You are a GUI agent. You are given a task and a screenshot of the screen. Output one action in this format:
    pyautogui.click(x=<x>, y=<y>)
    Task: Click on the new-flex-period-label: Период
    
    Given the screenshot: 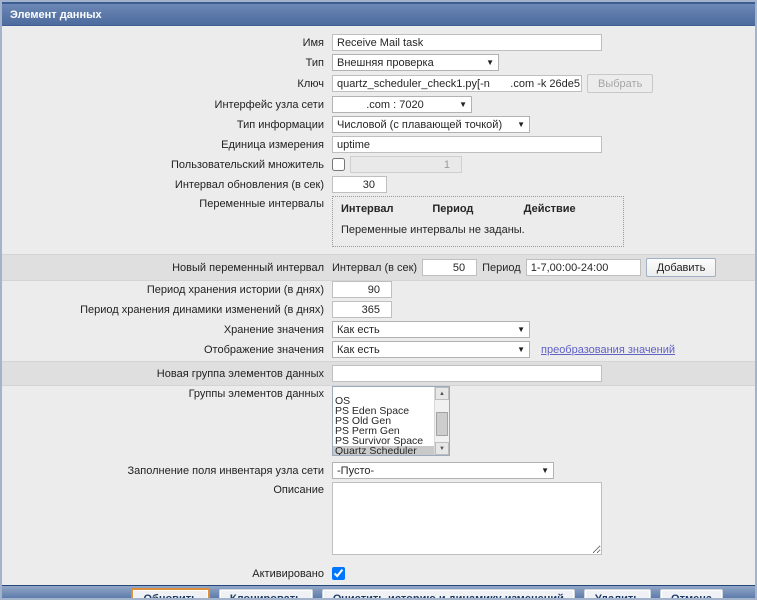 What is the action you would take?
    pyautogui.click(x=501, y=267)
    